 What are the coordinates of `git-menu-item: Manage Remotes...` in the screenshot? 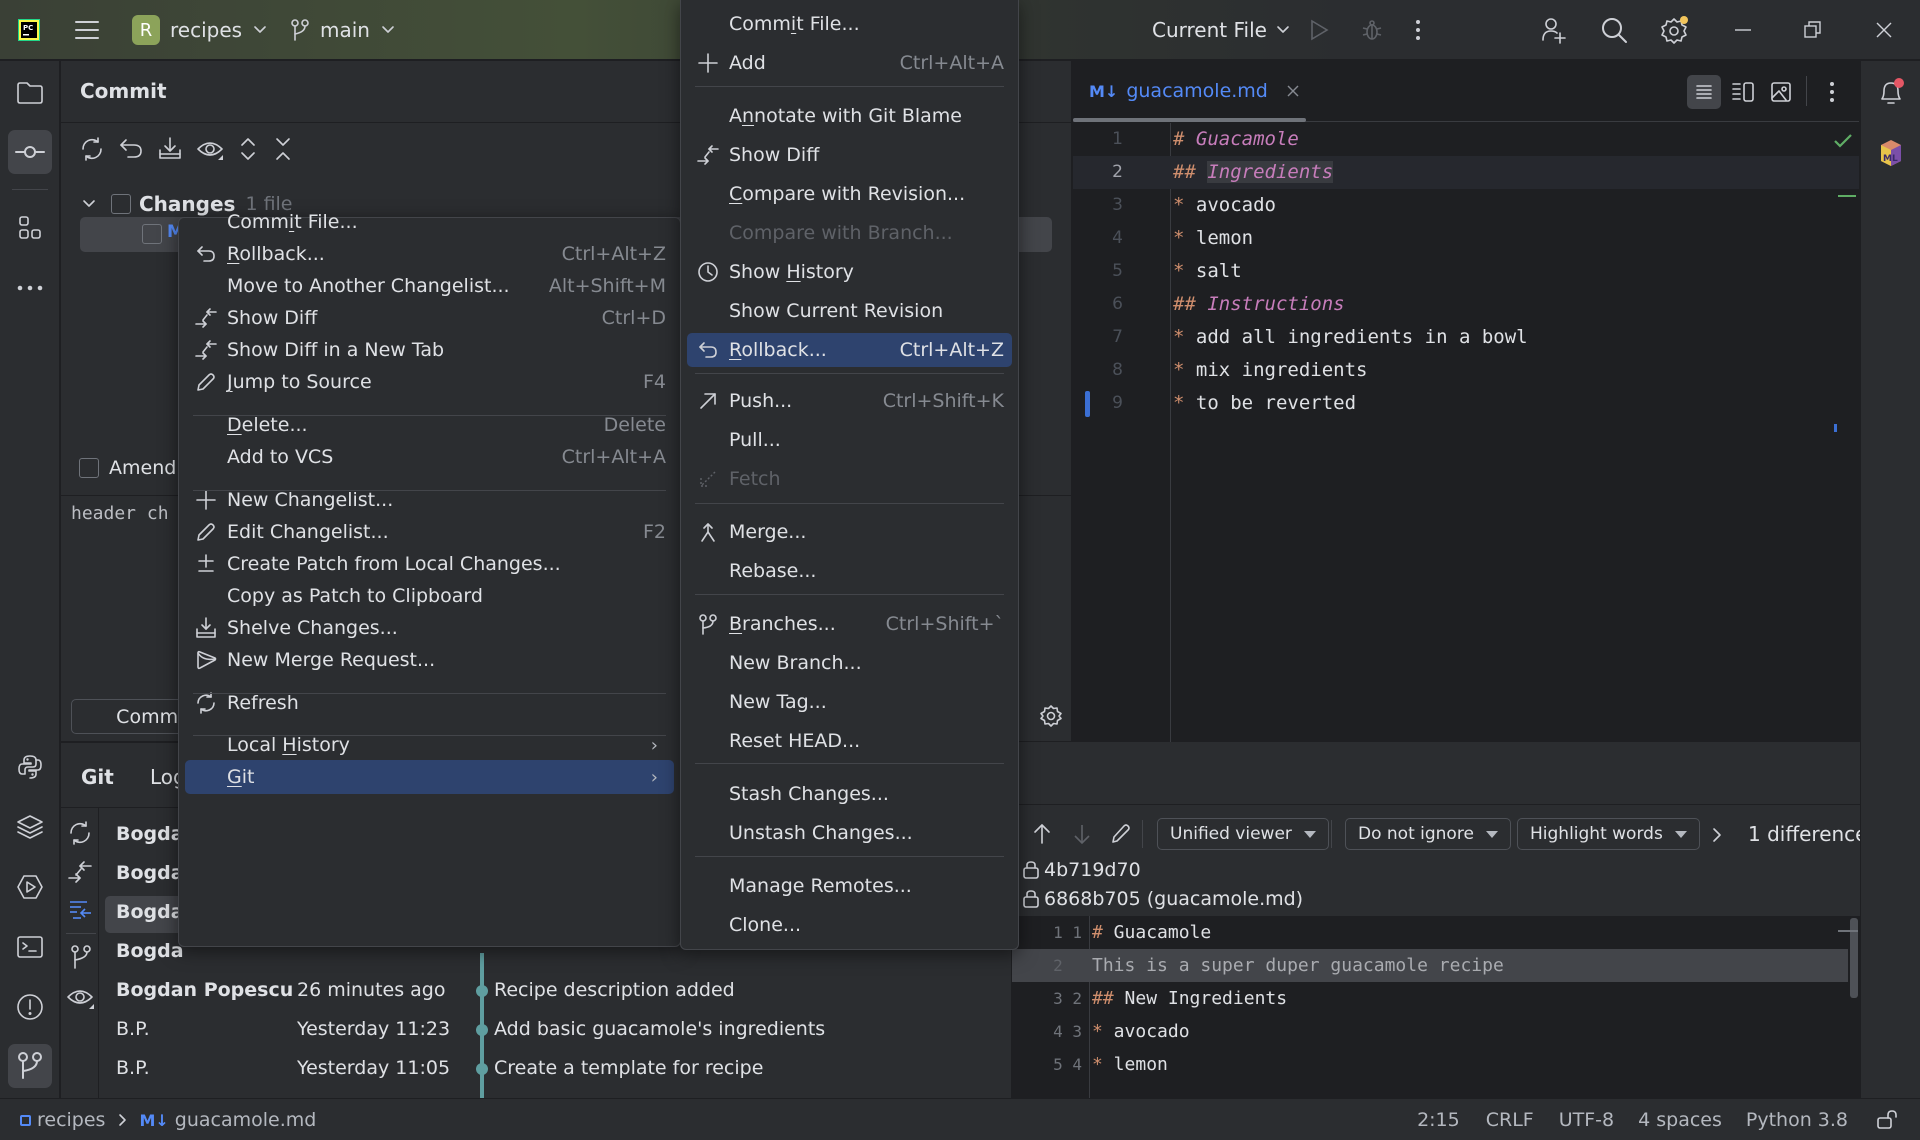 It's located at (849, 886).